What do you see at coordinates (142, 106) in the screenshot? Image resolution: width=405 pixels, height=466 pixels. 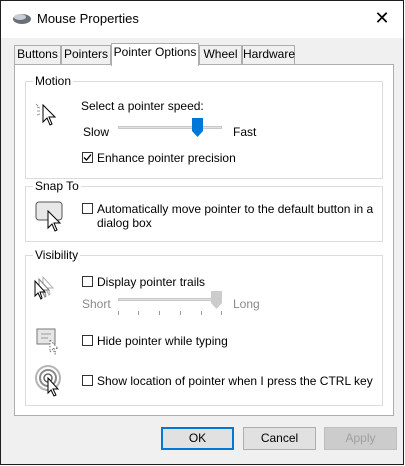 I see `pointer-speed-label: Select a pointer speed:` at bounding box center [142, 106].